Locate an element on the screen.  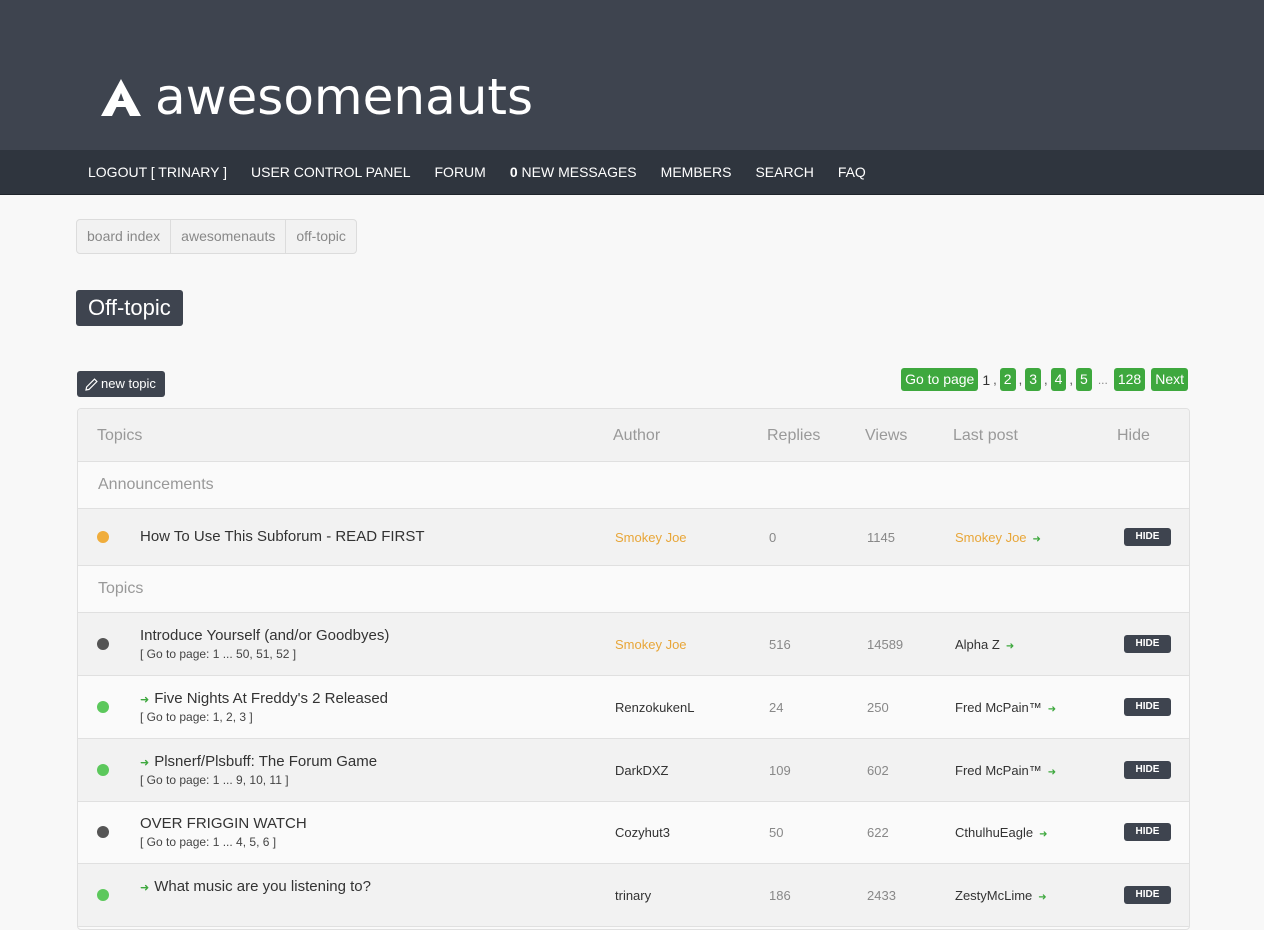
topic-views: 14589 is located at coordinates (885, 644).